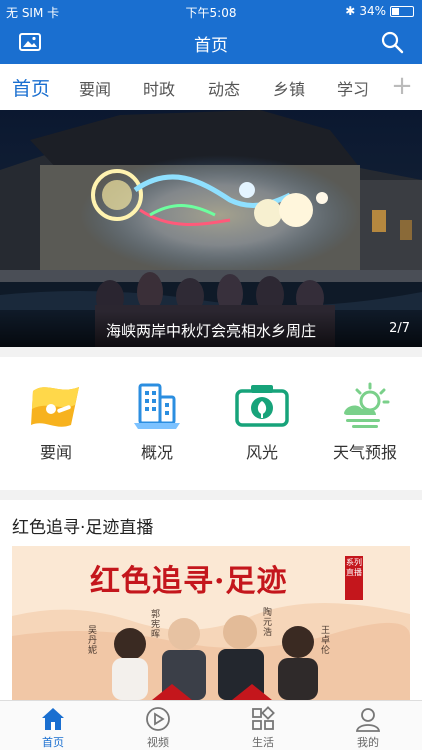 The height and width of the screenshot is (750, 422). Describe the element at coordinates (53, 742) in the screenshot. I see `tabbar-label: 首页` at that location.